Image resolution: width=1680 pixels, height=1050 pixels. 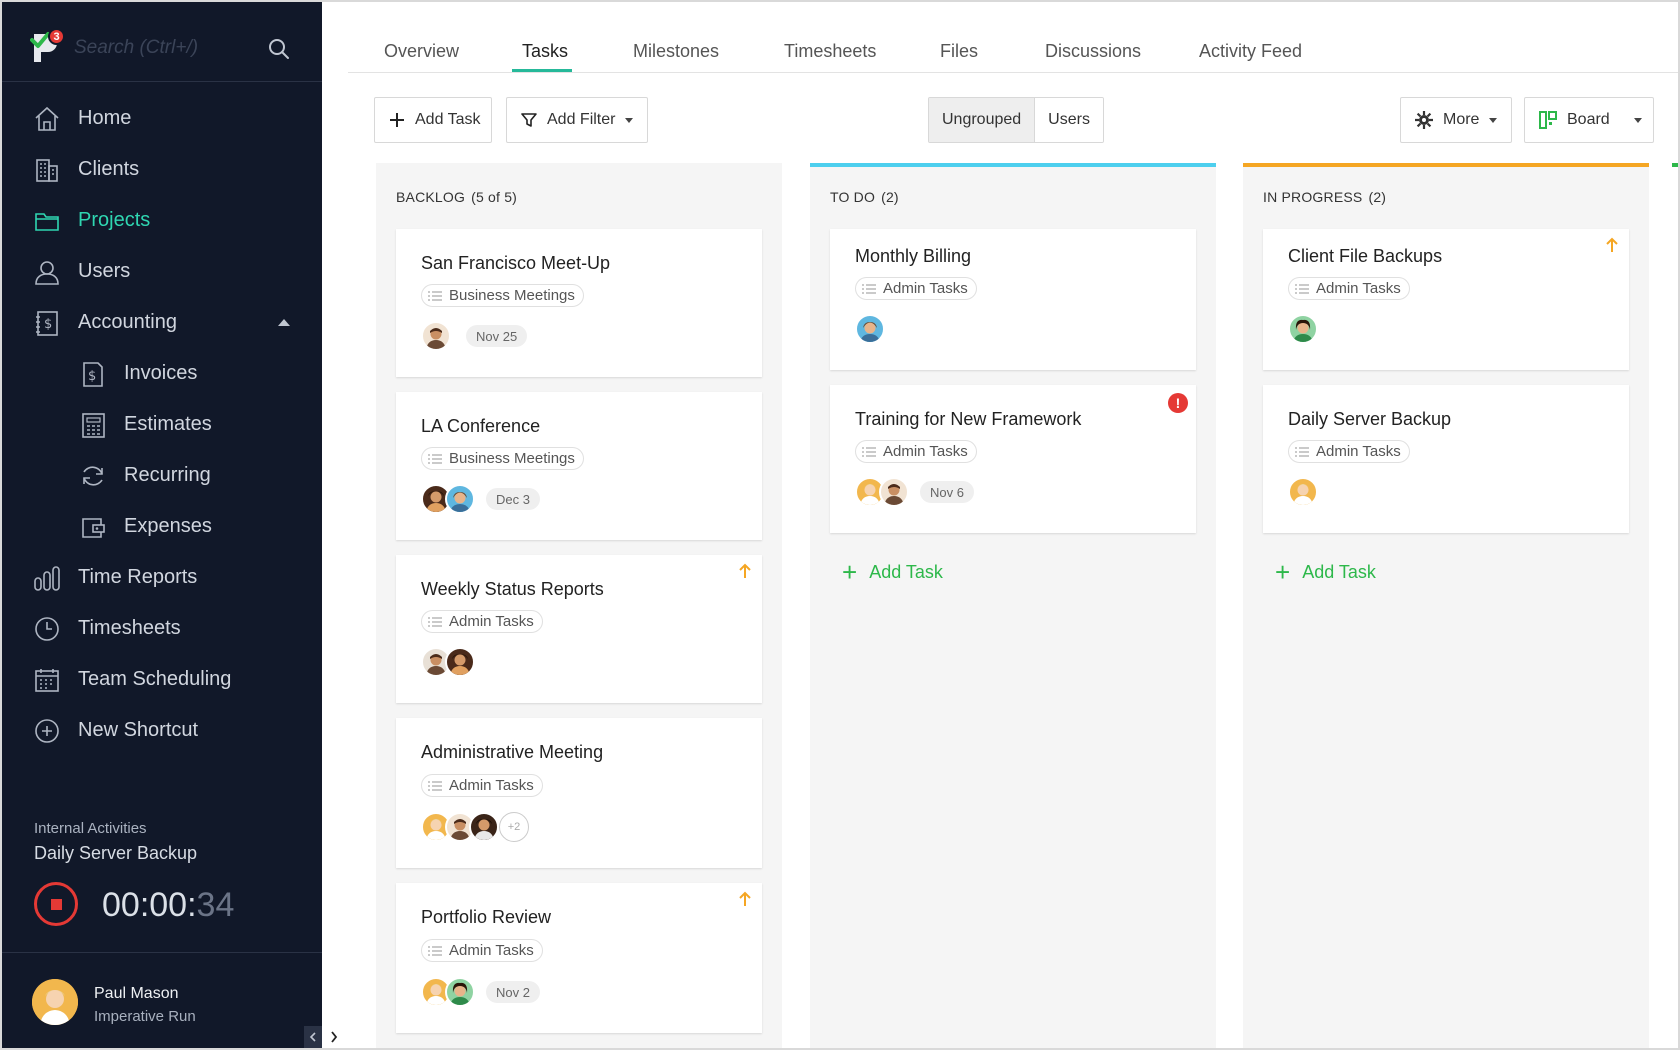 What do you see at coordinates (164, 853) in the screenshot?
I see `timer-task-name: Daily Server Backup` at bounding box center [164, 853].